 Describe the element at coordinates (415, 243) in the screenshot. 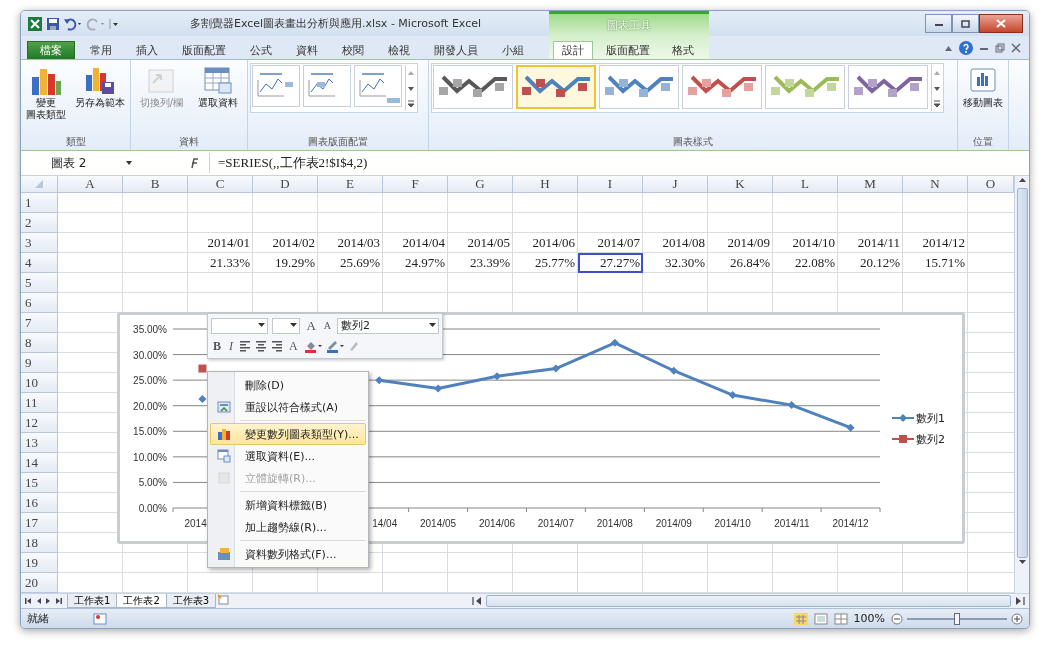

I see `table-cell: 2014/04` at that location.